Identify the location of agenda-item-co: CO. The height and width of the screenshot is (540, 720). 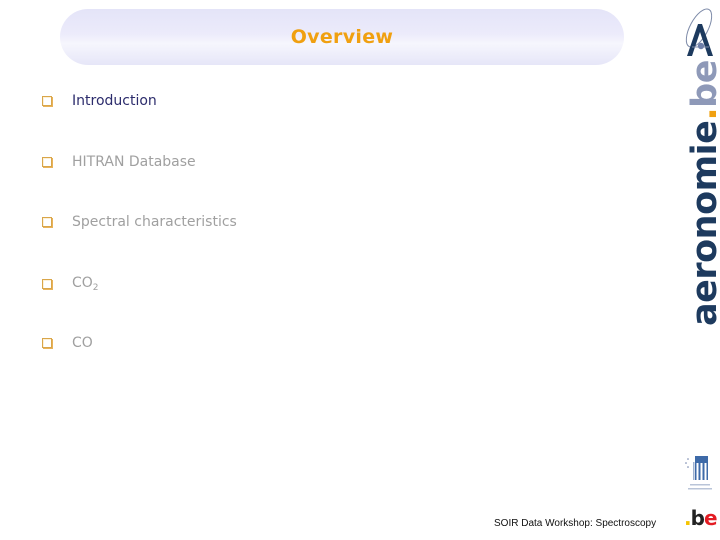
(67, 343).